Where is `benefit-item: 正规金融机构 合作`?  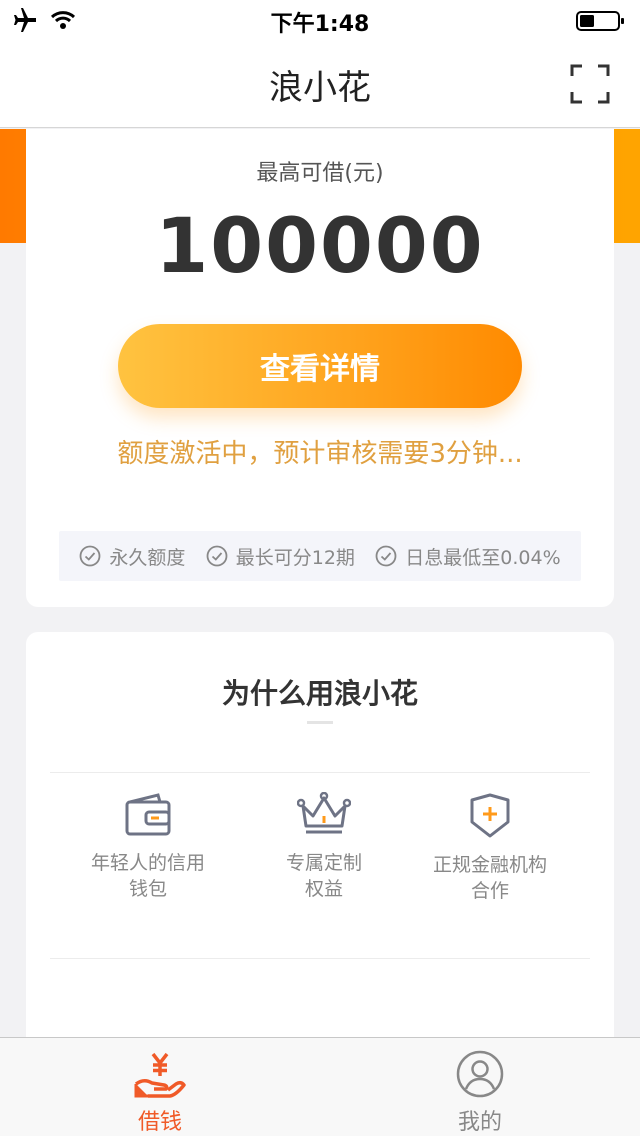
benefit-item: 正规金融机构 合作 is located at coordinates (490, 848).